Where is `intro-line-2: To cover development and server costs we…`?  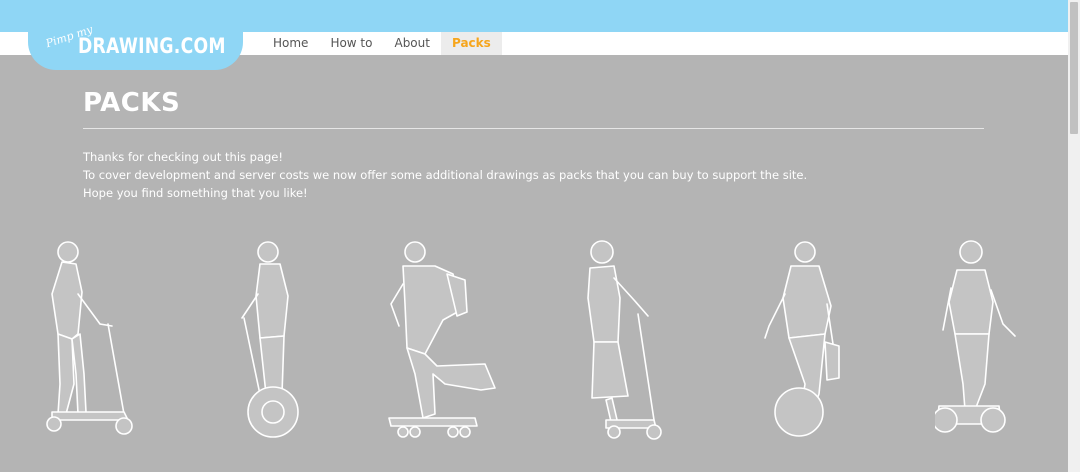
intro-line-2: To cover development and server costs we… is located at coordinates (445, 175).